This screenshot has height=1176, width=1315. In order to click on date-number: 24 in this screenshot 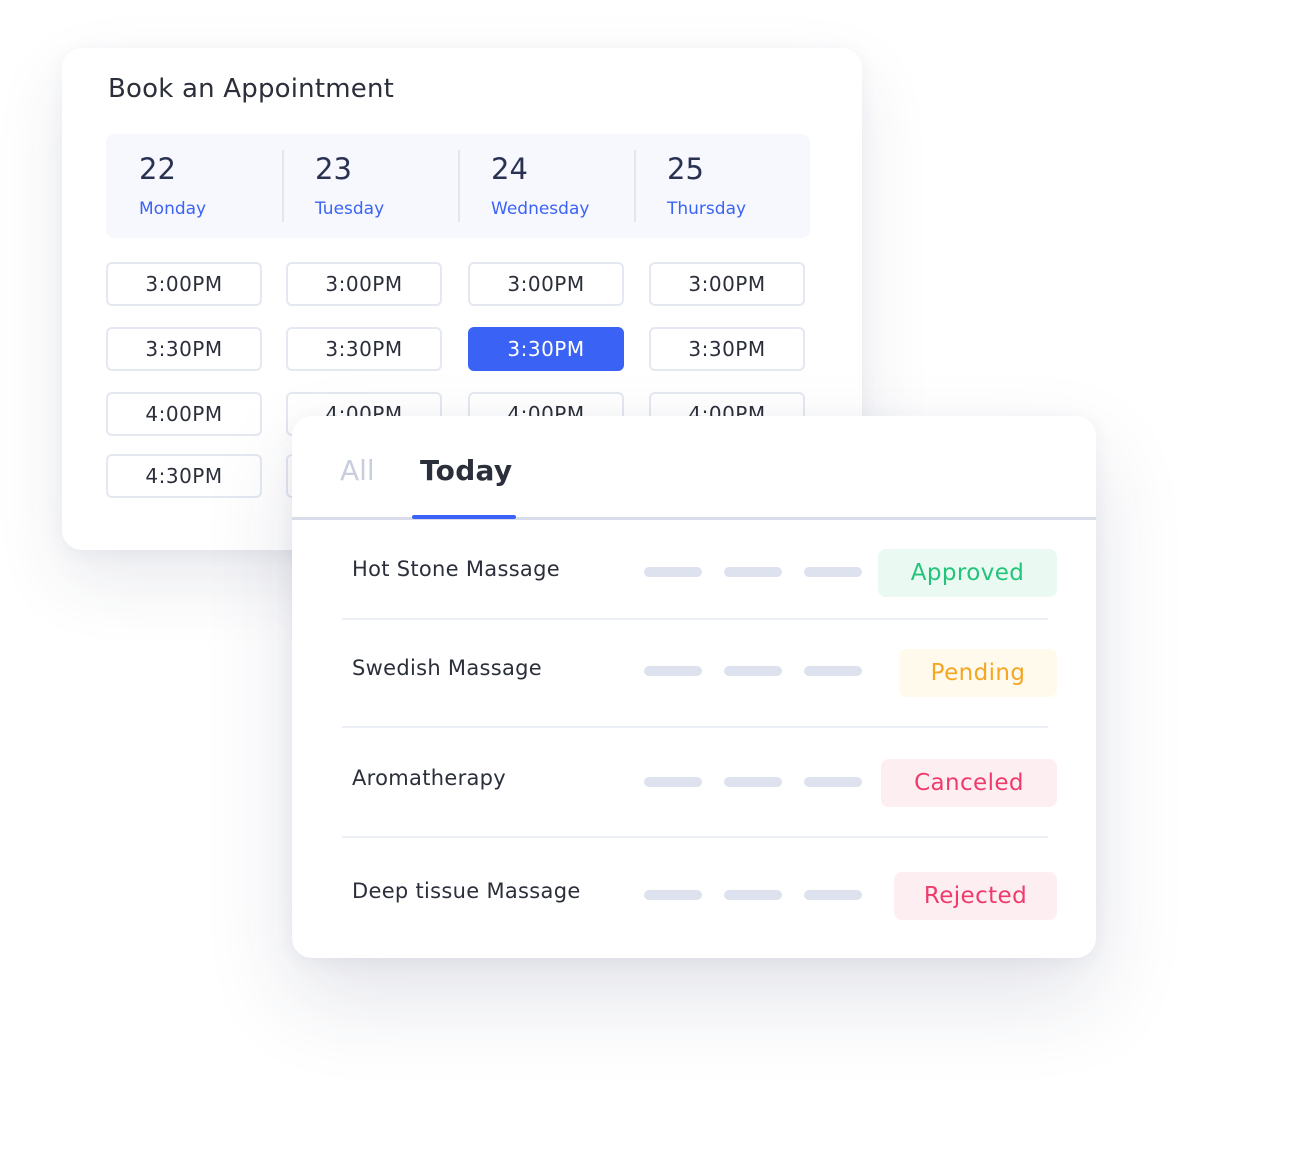, I will do `click(509, 169)`.